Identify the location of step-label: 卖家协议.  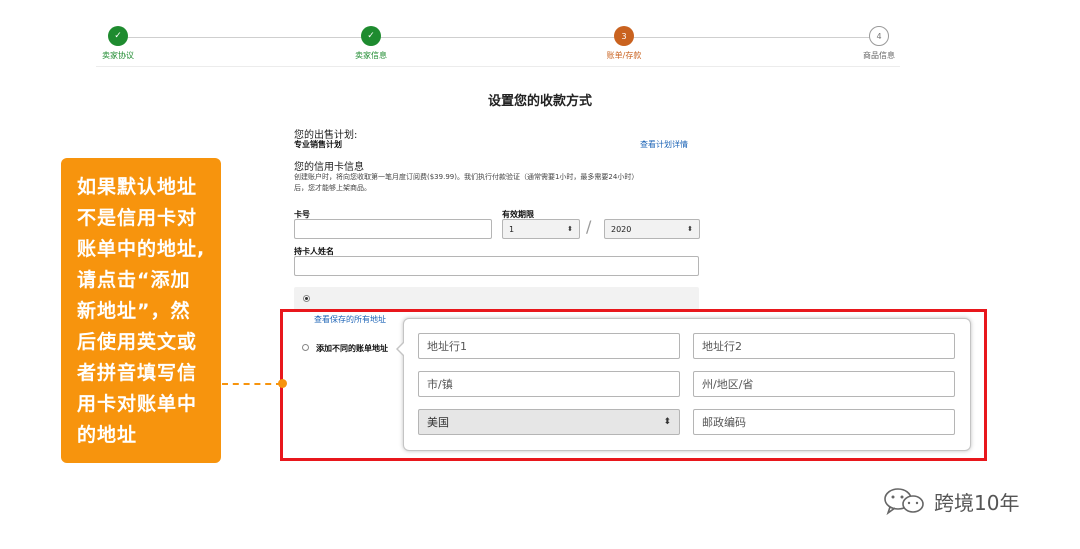
(118, 55).